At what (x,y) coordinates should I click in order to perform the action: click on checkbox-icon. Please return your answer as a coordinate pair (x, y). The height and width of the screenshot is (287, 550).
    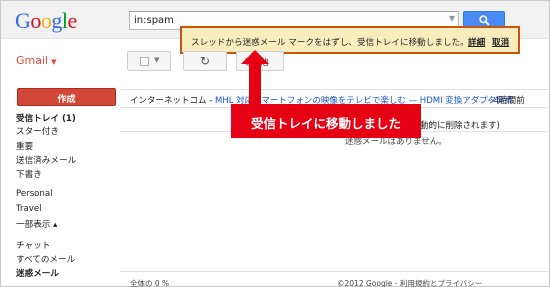
    Looking at the image, I should click on (144, 61).